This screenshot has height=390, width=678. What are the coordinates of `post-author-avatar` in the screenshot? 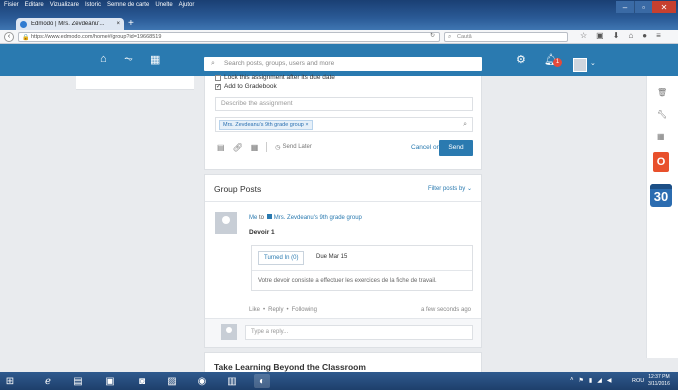 It's located at (226, 223).